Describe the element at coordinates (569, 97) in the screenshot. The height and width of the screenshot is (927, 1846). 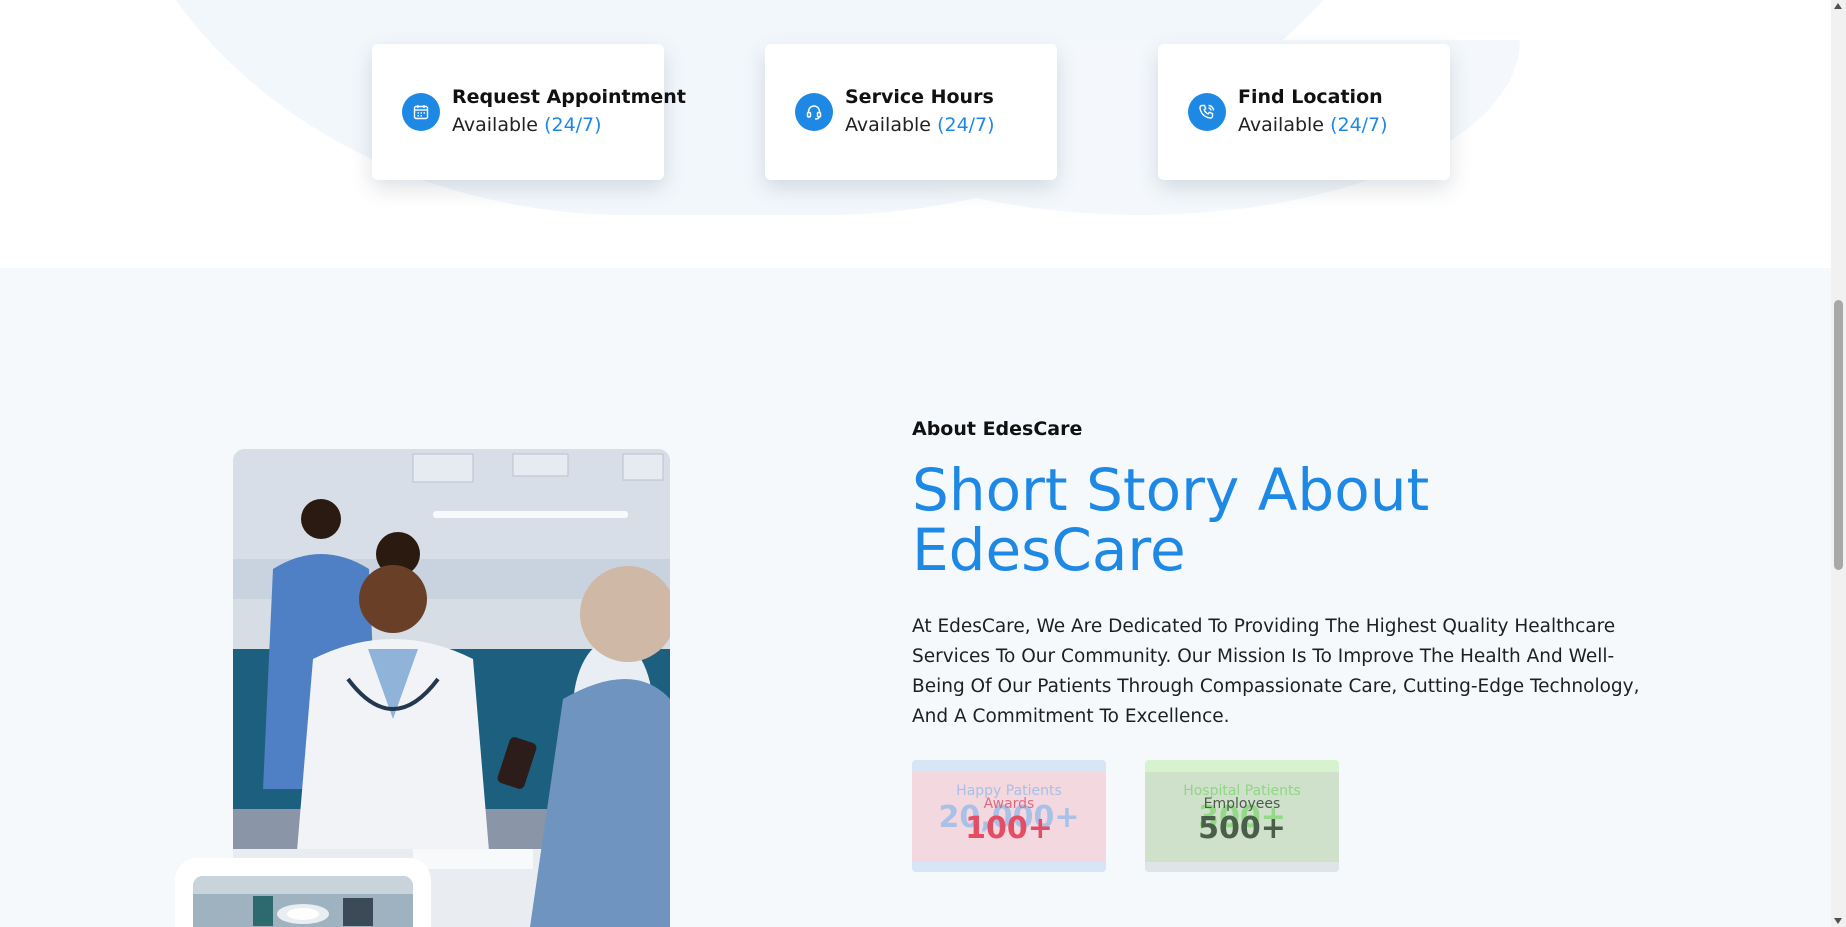
I see `card-title: Request Appointment` at that location.